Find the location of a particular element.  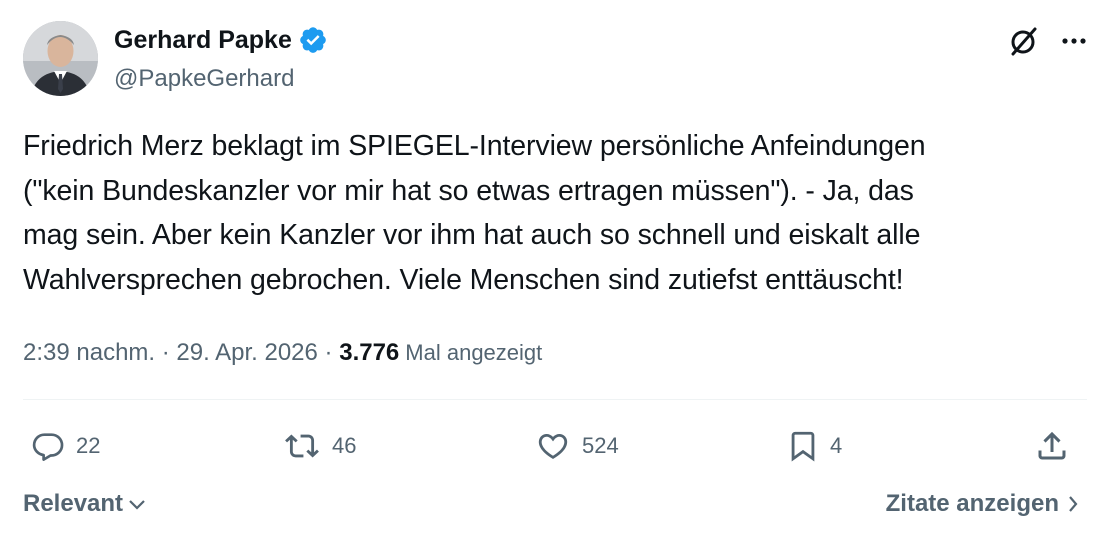

more-icon is located at coordinates (1074, 41).